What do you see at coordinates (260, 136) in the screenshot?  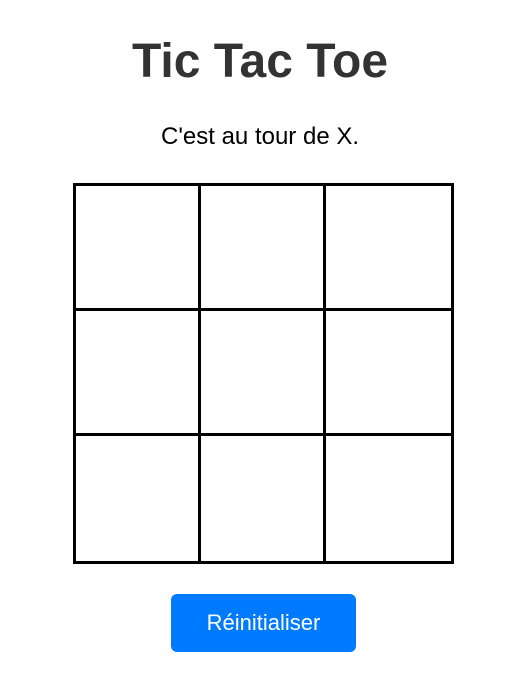 I see `turn-status: C'est au tour de X.` at bounding box center [260, 136].